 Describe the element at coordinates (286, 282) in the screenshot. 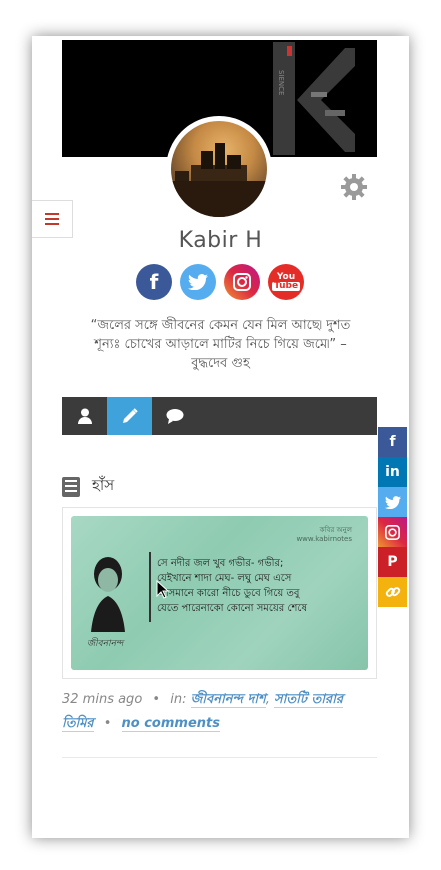

I see `youtube-icon: You Tube` at that location.